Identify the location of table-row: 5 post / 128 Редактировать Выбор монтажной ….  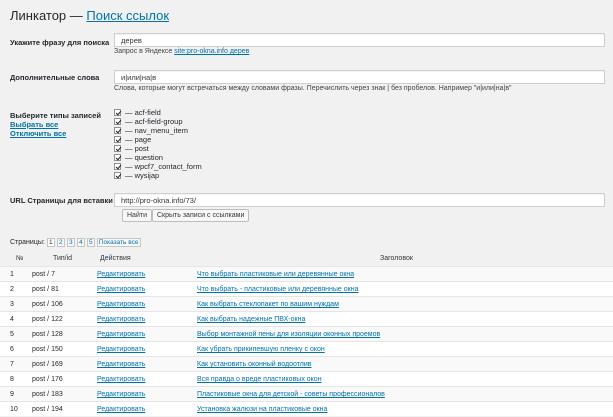
(306, 333).